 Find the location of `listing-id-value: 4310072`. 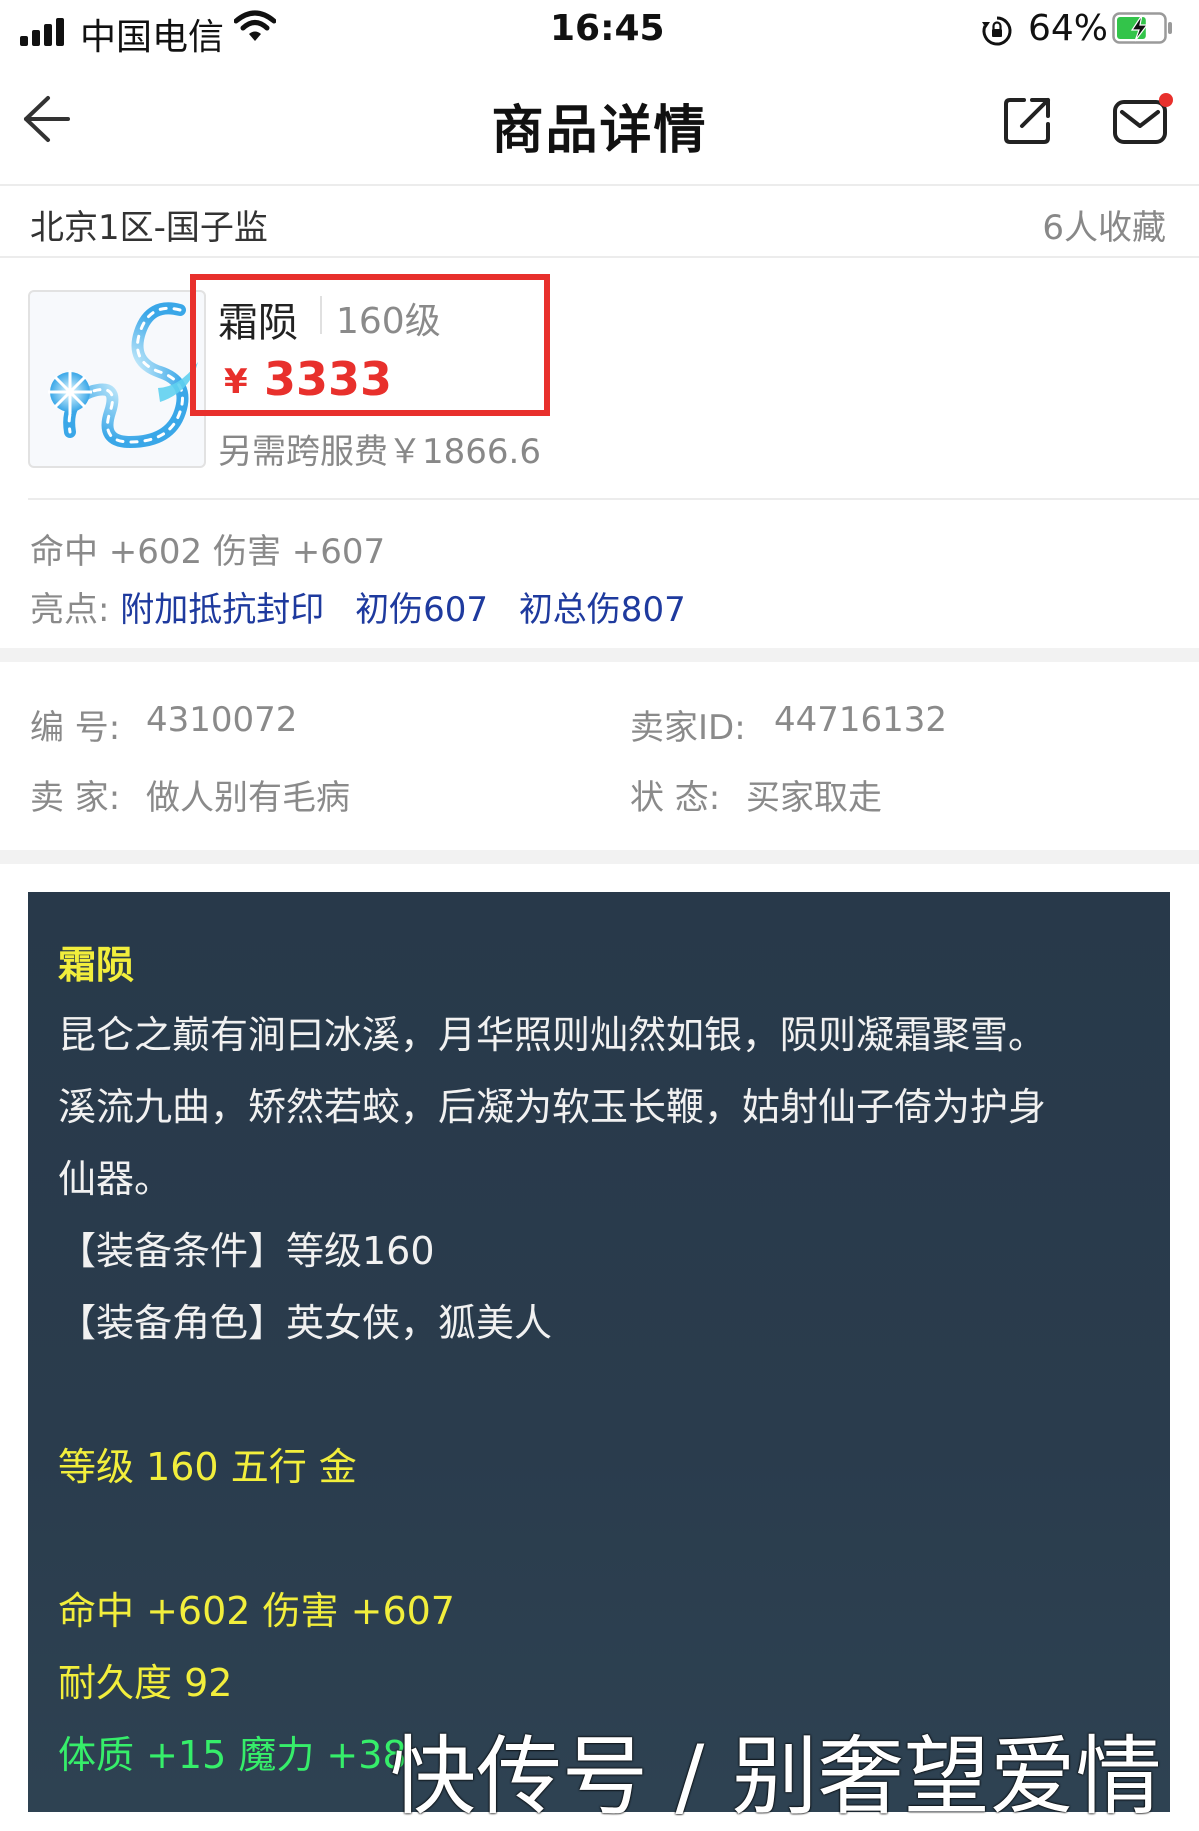

listing-id-value: 4310072 is located at coordinates (222, 720).